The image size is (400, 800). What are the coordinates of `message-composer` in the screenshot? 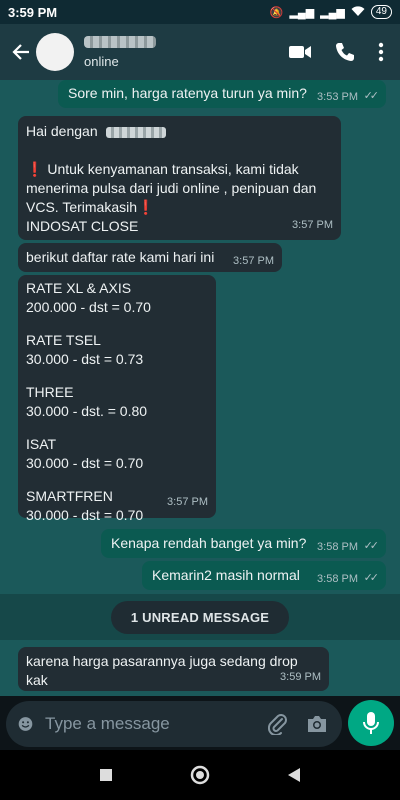 It's located at (174, 724).